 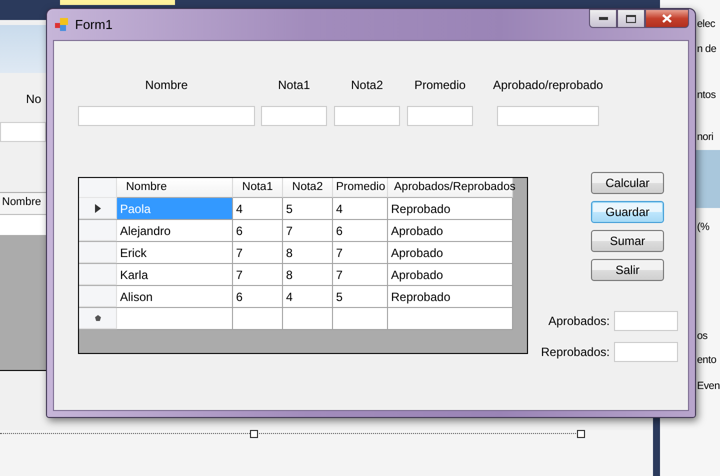 I want to click on close-button, so click(x=667, y=18).